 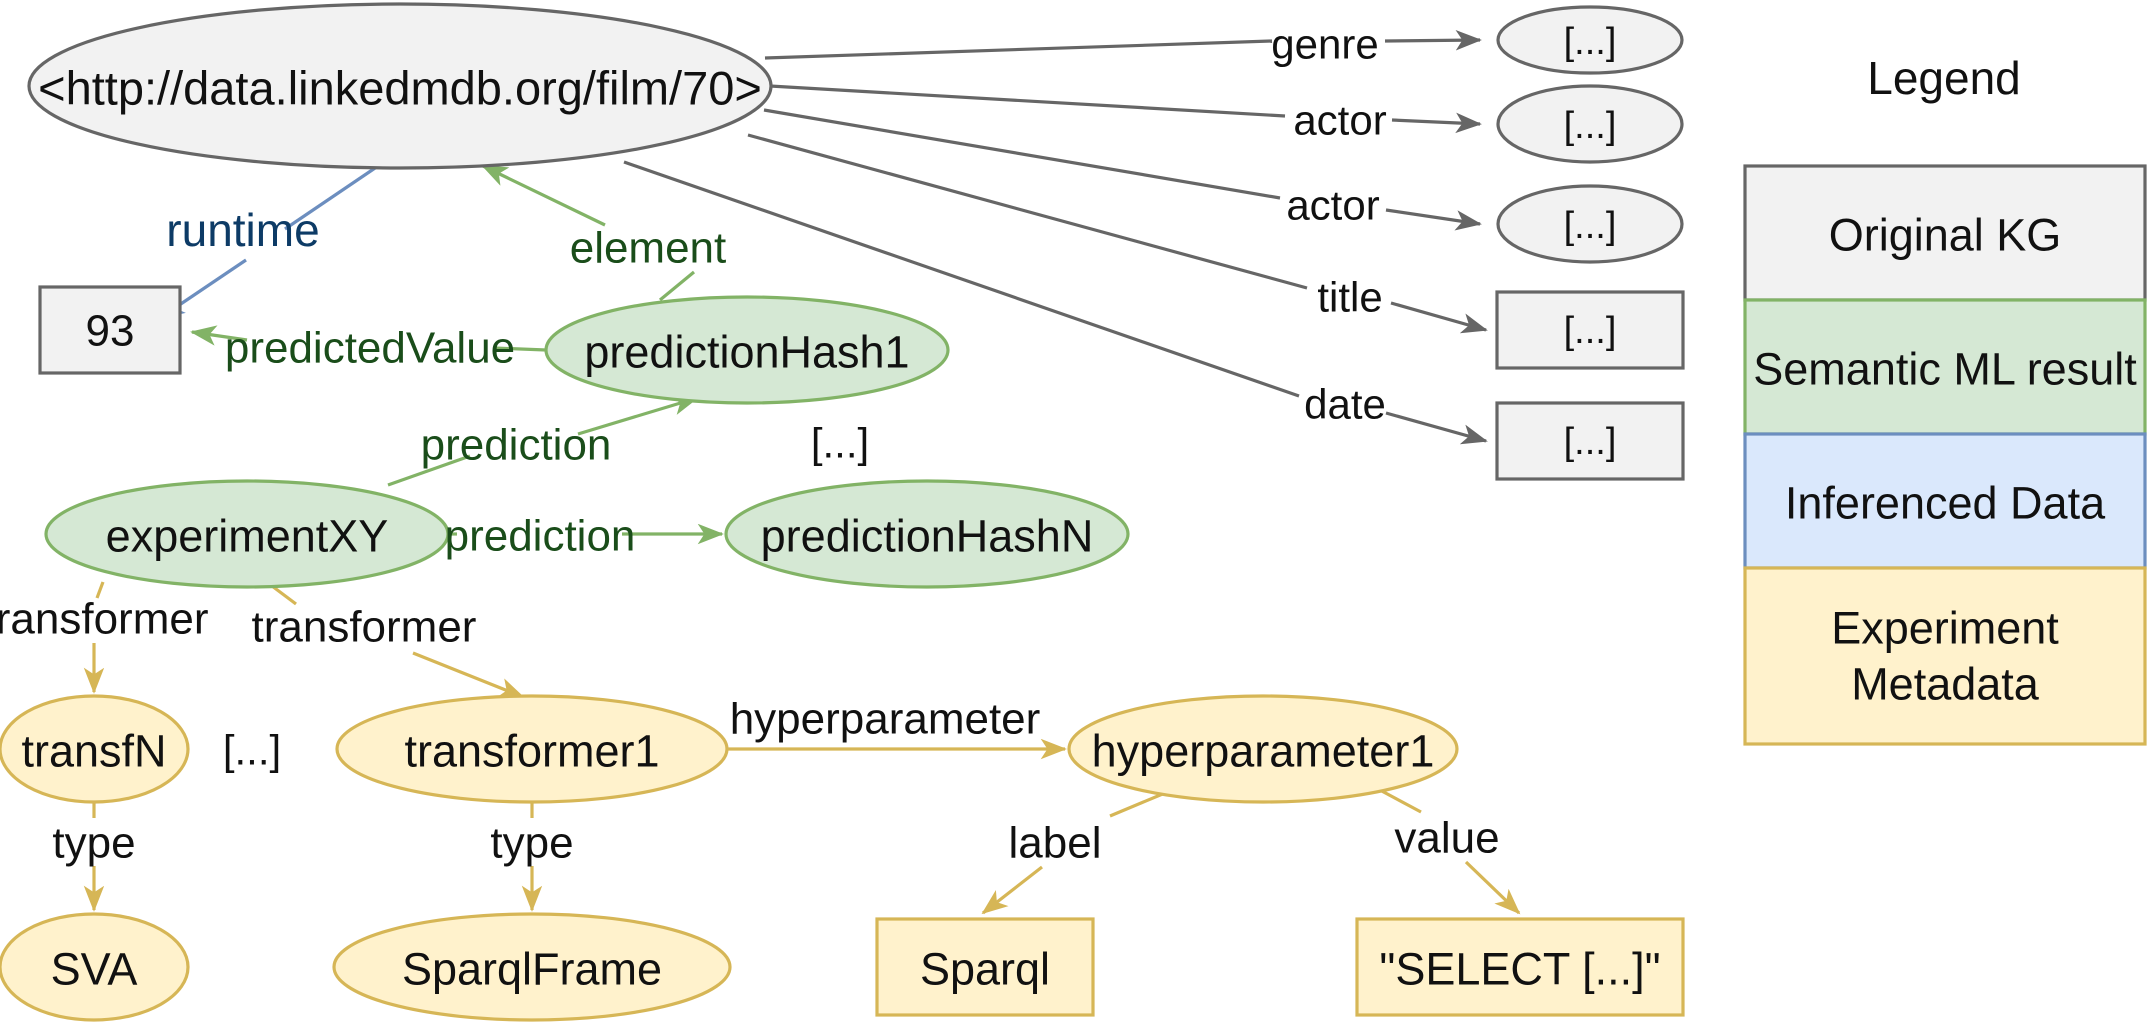 What do you see at coordinates (1945, 235) in the screenshot?
I see `legend-label-original-kg: Original KG` at bounding box center [1945, 235].